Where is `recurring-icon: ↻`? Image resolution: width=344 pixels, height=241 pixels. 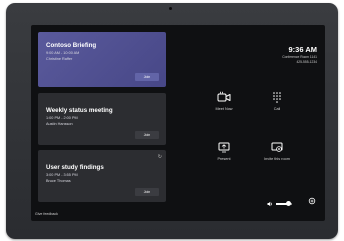 recurring-icon: ↻ is located at coordinates (159, 157).